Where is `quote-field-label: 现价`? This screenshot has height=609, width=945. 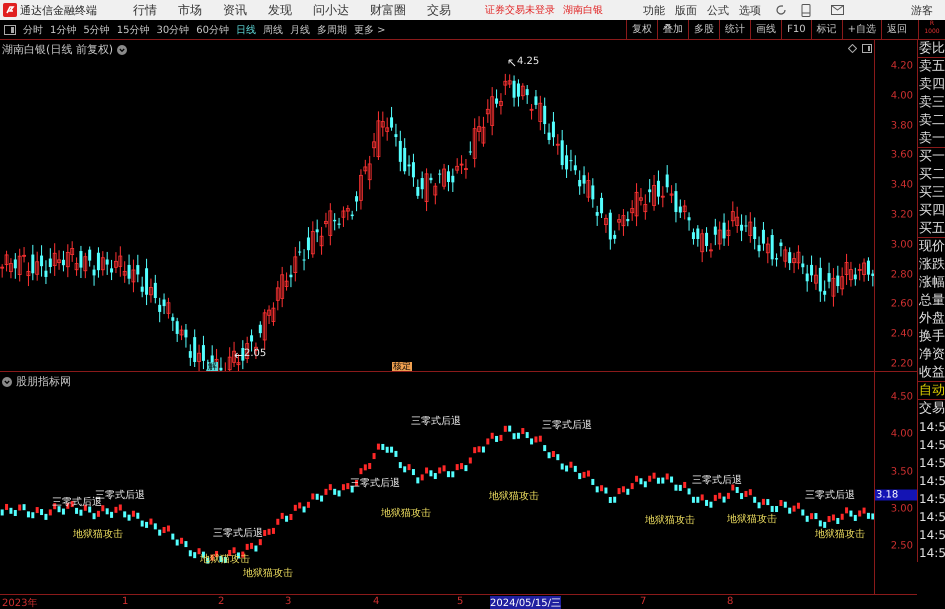
quote-field-label: 现价 is located at coordinates (931, 247).